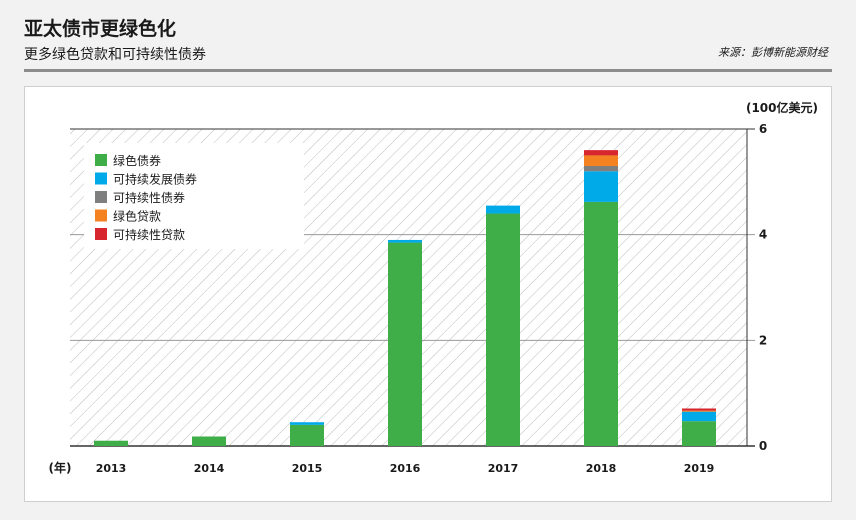  Describe the element at coordinates (763, 129) in the screenshot. I see `y-tick-label: 6` at that location.